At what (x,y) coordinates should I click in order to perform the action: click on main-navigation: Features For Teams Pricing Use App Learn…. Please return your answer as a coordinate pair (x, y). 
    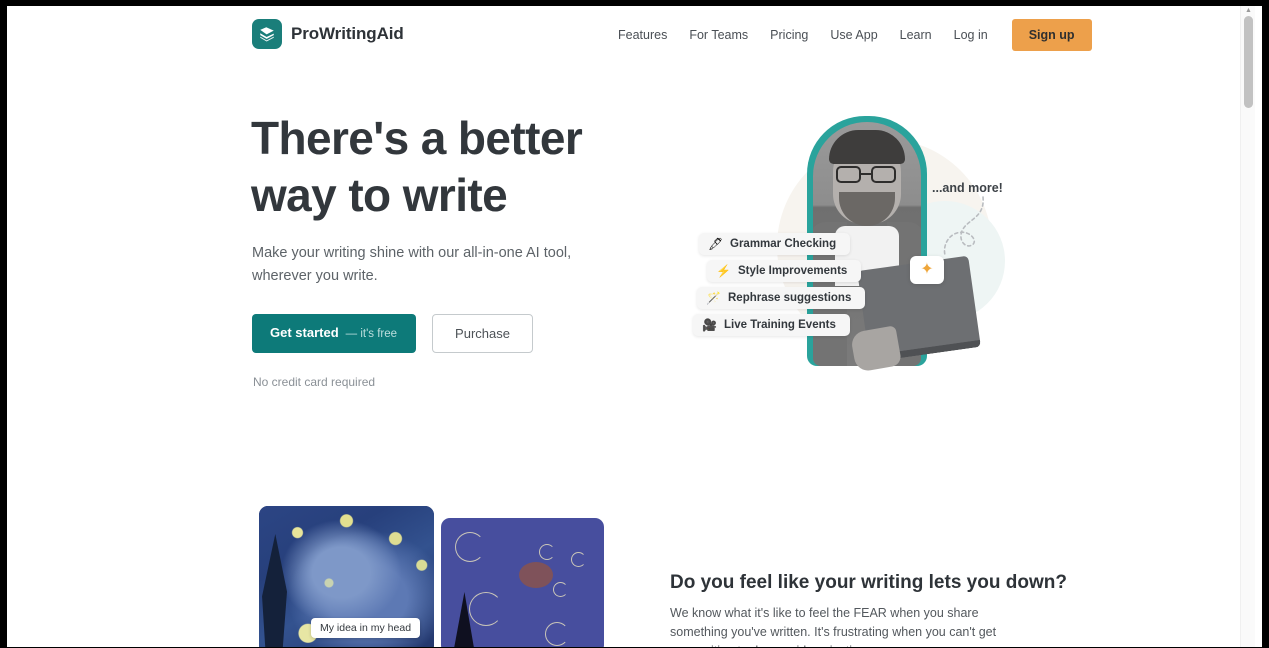
    Looking at the image, I should click on (849, 34).